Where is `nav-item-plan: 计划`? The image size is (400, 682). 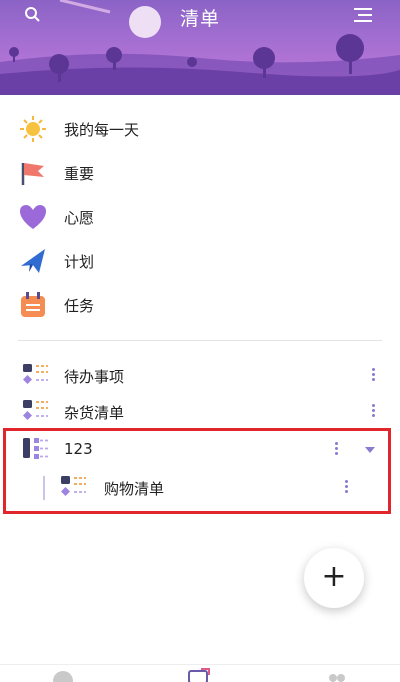
nav-item-plan: 计划 is located at coordinates (200, 261).